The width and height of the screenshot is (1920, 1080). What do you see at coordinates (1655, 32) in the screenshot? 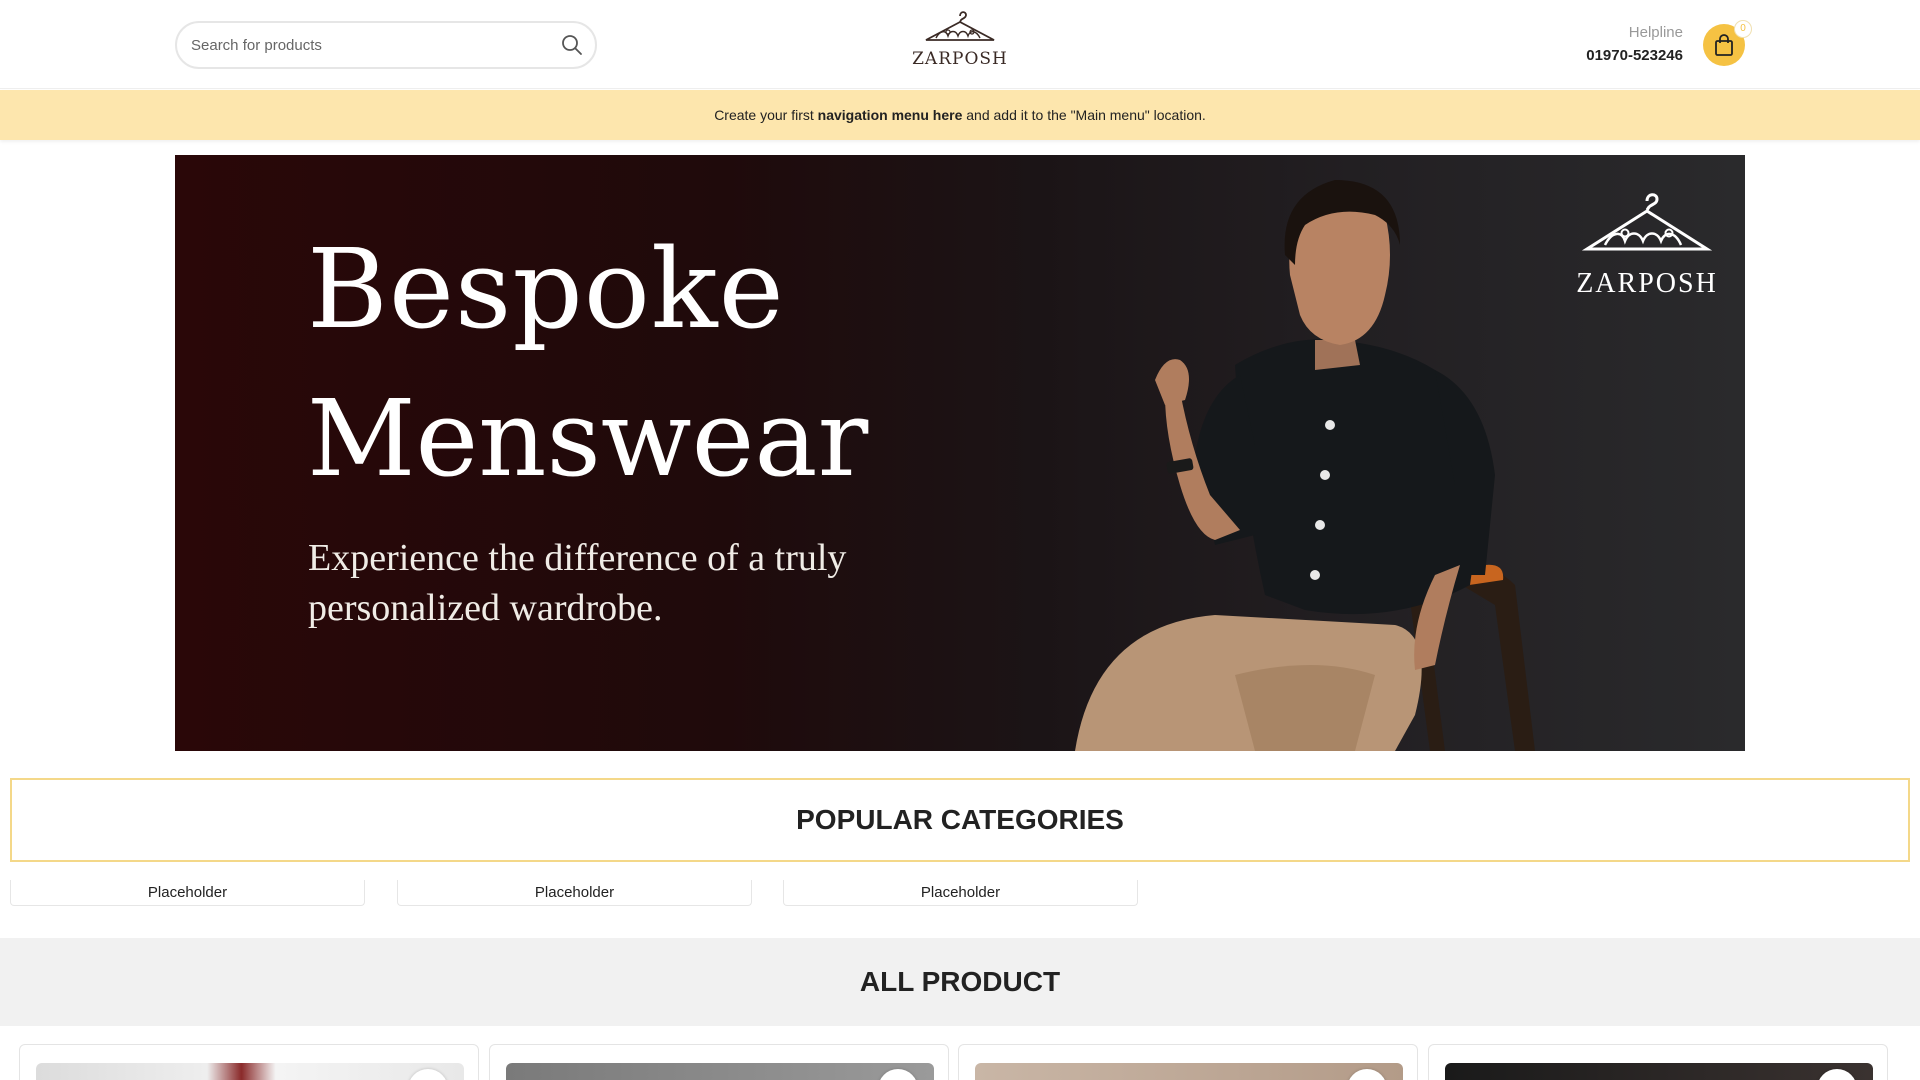
I see `helpline-label: Helpline` at bounding box center [1655, 32].